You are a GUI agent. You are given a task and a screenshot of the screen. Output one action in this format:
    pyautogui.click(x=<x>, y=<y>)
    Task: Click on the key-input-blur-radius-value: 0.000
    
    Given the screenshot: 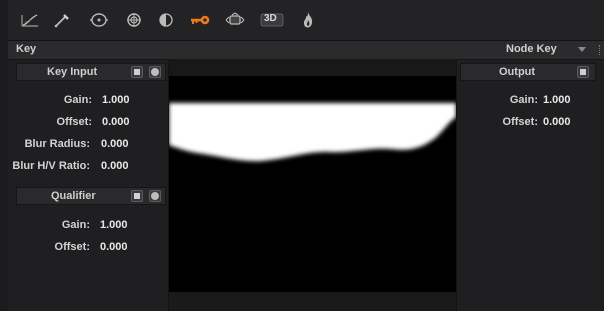 What is the action you would take?
    pyautogui.click(x=115, y=144)
    